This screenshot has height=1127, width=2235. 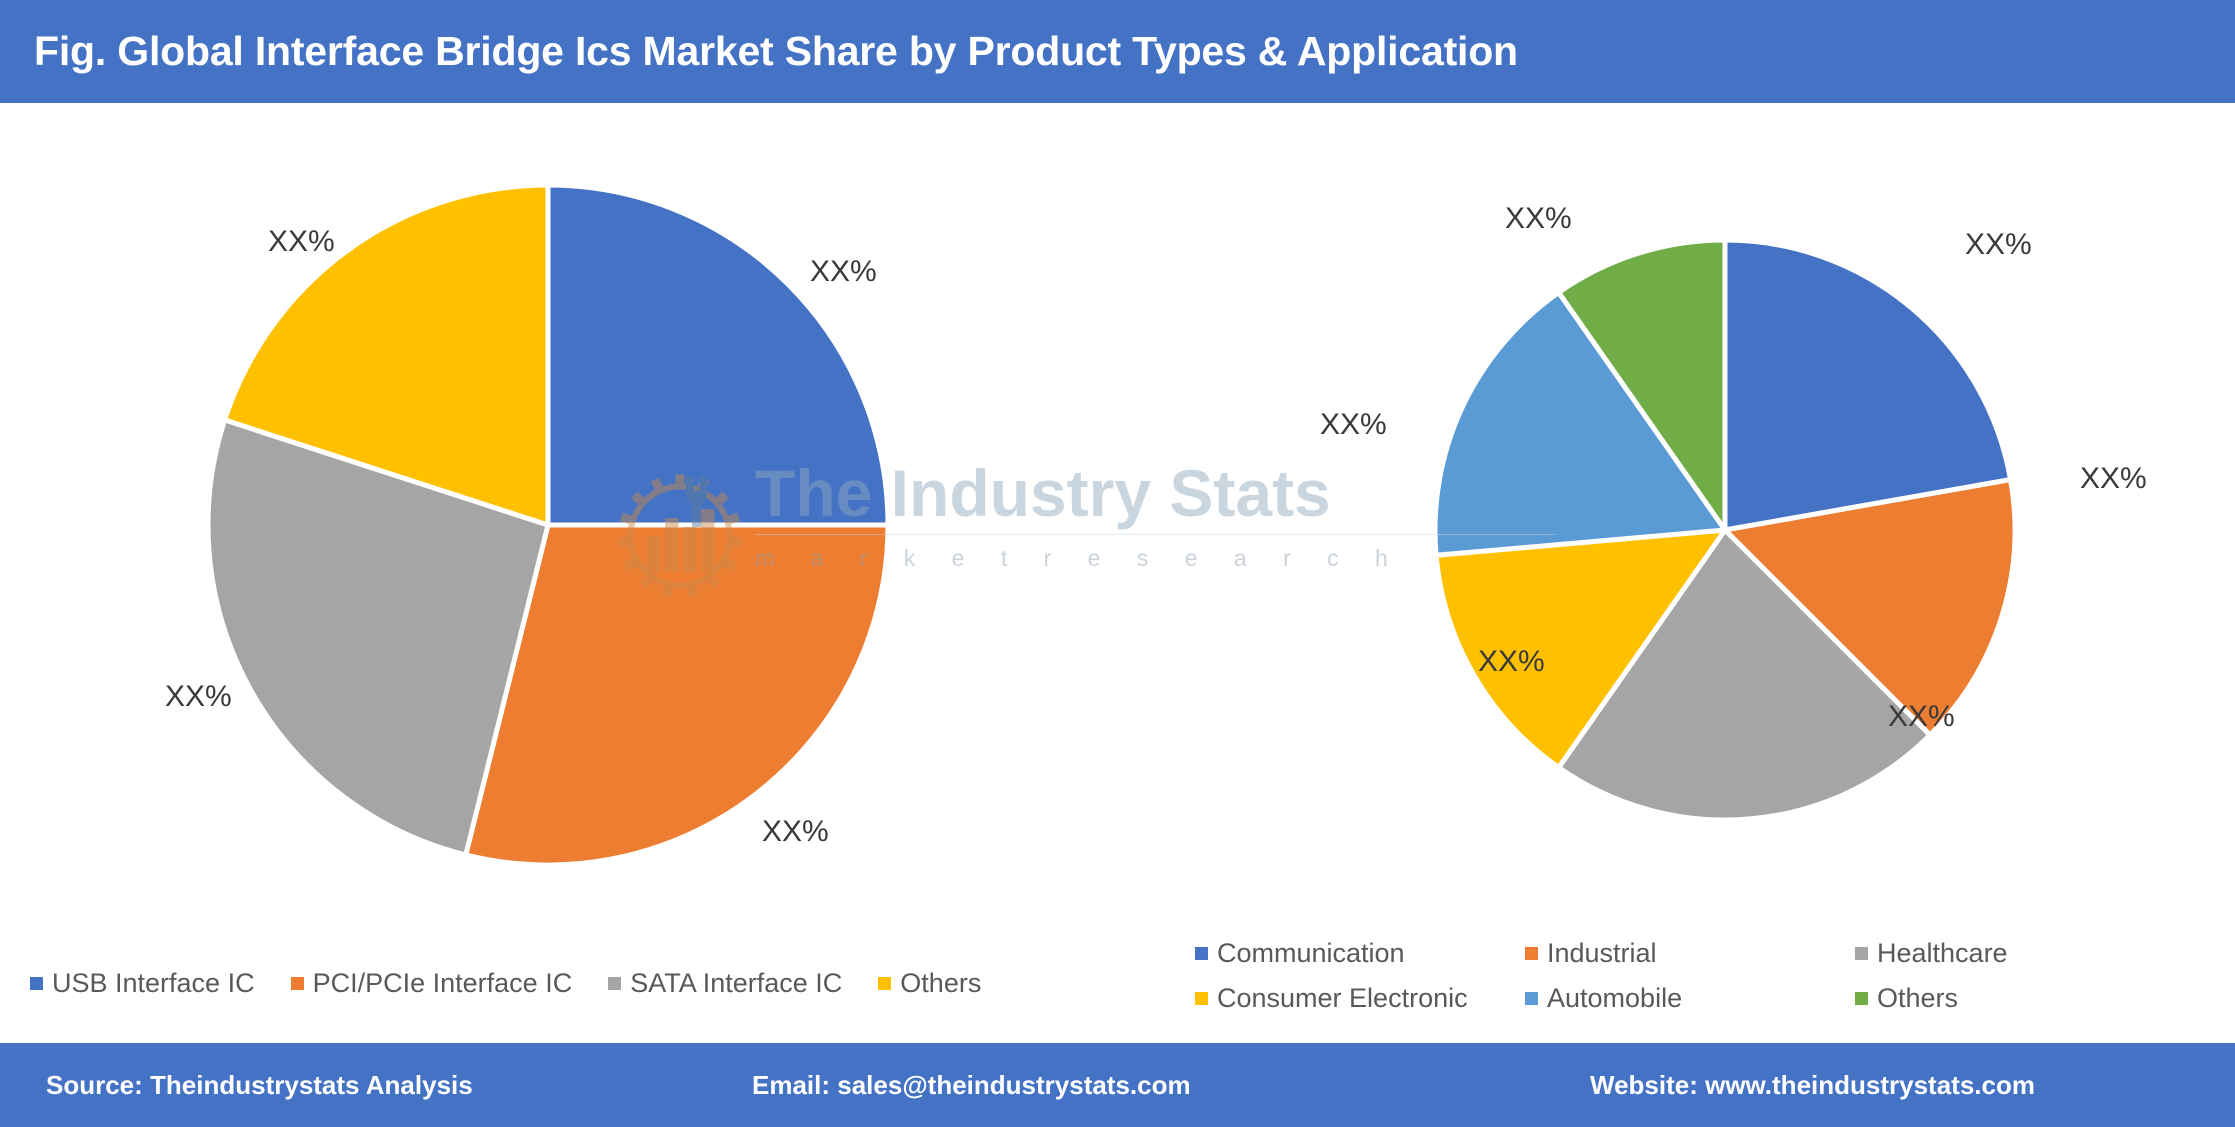 What do you see at coordinates (2020, 998) in the screenshot?
I see `application-legend-item: Others` at bounding box center [2020, 998].